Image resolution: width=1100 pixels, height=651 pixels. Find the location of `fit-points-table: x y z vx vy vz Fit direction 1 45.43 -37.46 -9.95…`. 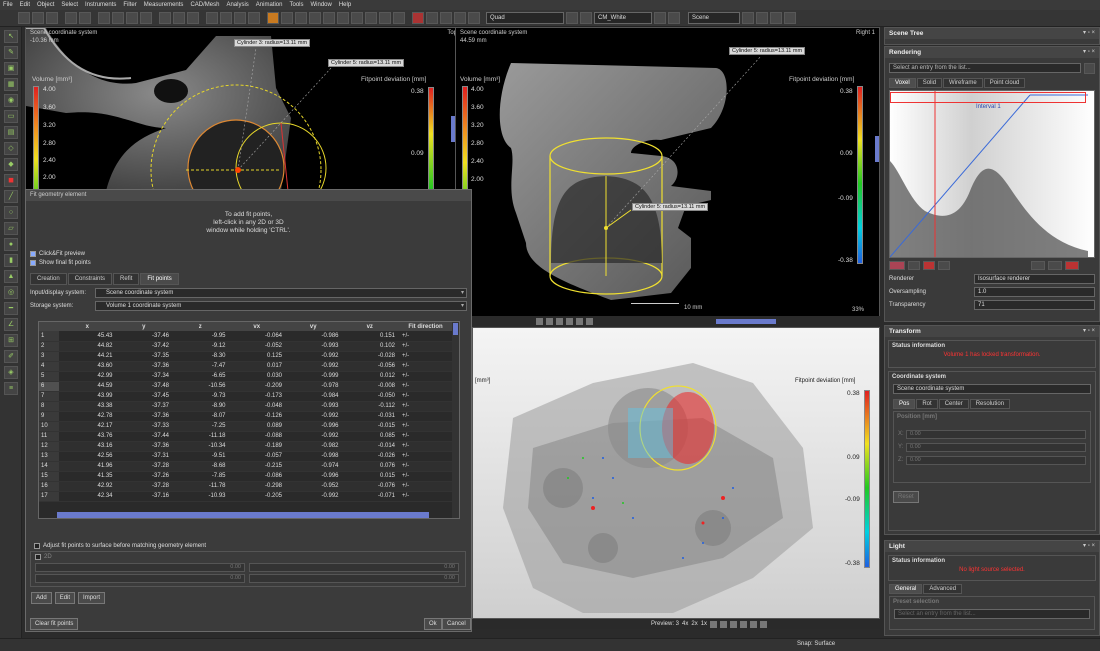

fit-points-table: x y z vx vy vz Fit direction 1 45.43 -37.46 -9.95… is located at coordinates (249, 420).